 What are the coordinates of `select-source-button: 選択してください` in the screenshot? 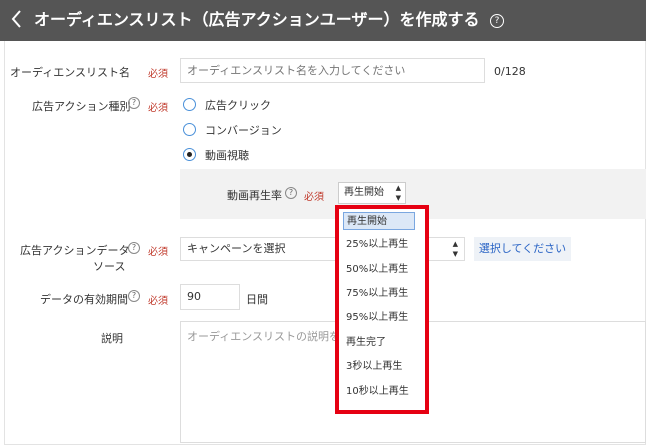 It's located at (522, 249).